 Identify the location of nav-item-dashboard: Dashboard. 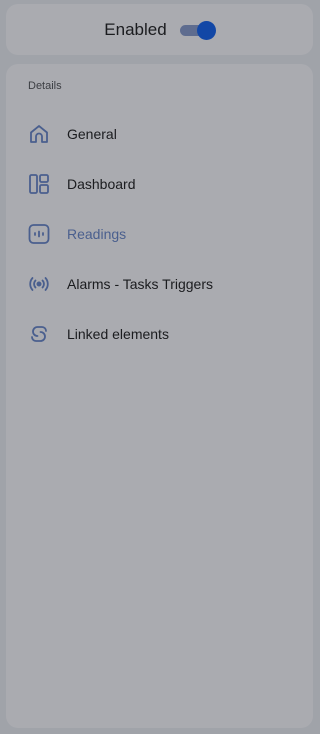
(81, 184).